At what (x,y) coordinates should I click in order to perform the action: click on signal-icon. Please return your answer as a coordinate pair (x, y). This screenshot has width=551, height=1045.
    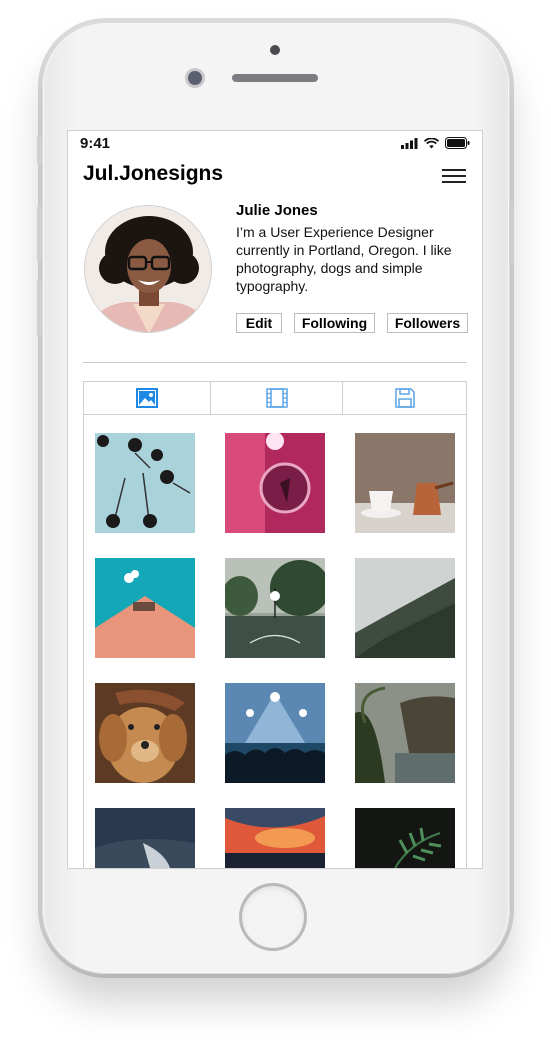
    Looking at the image, I should click on (409, 143).